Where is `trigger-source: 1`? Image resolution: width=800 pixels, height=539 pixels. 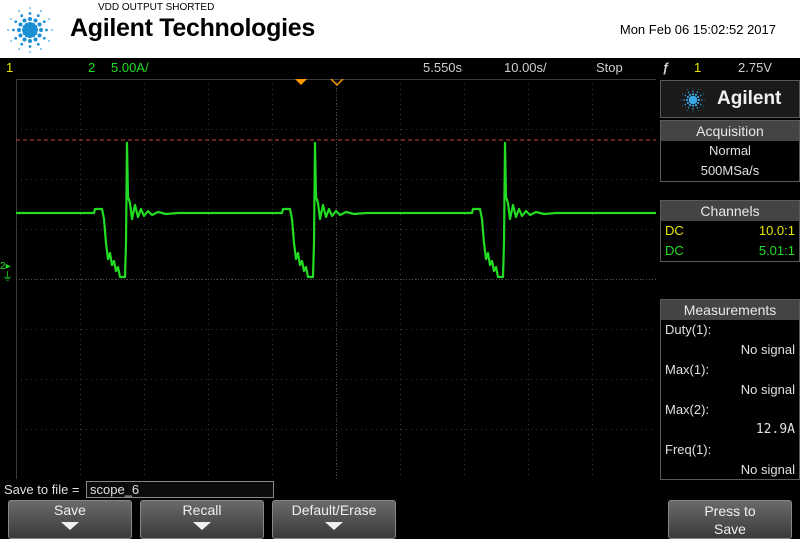 trigger-source: 1 is located at coordinates (698, 67).